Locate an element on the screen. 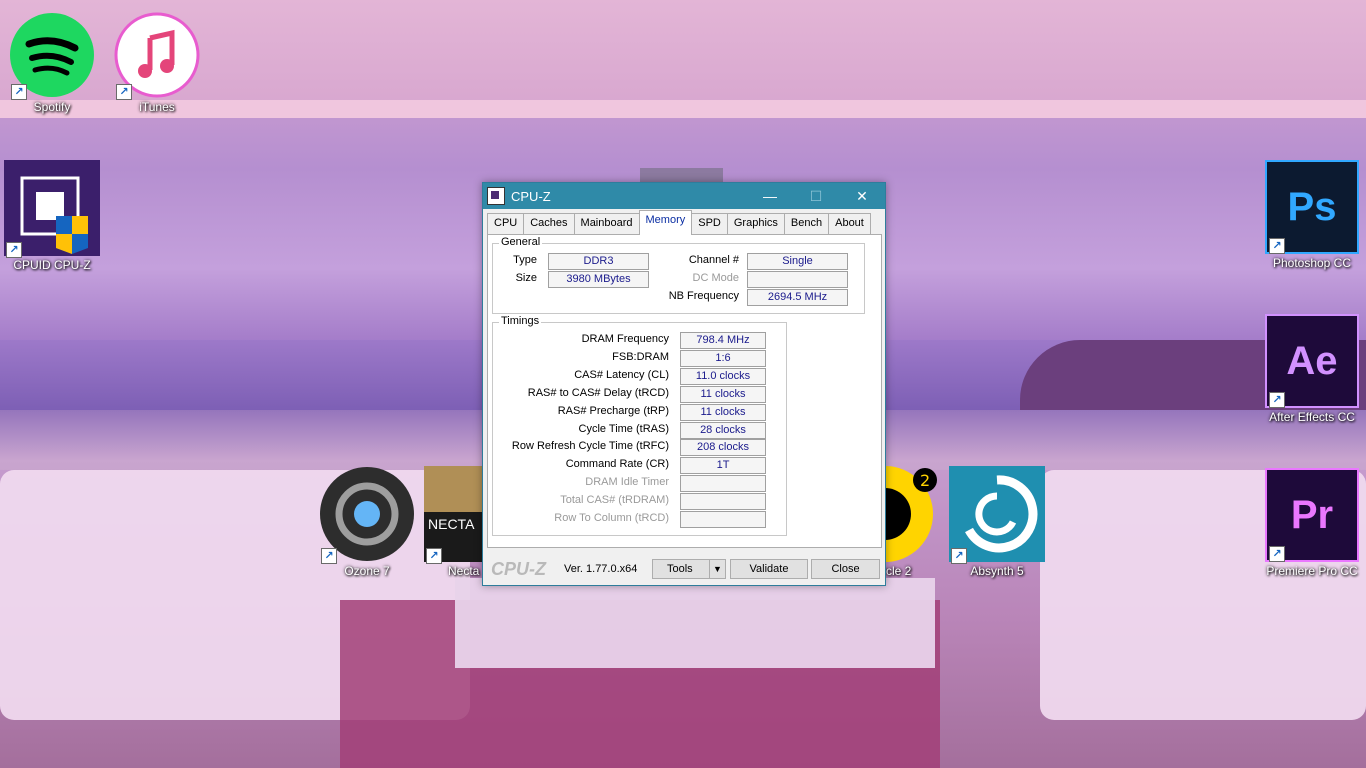 The image size is (1366, 768). desktop-icon-ozone: ↗ Ozone 7 is located at coordinates (367, 522).